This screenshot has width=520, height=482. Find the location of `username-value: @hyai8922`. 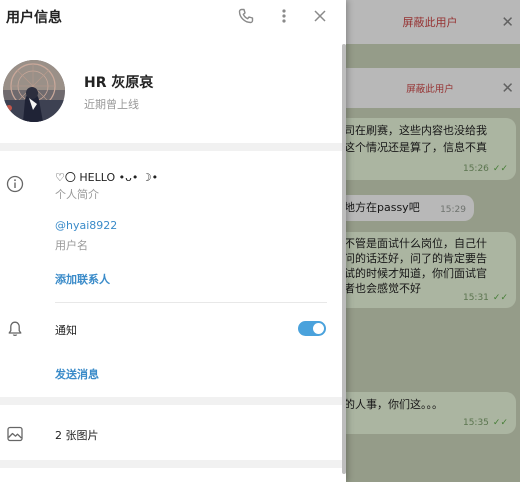

username-value: @hyai8922 is located at coordinates (86, 225).